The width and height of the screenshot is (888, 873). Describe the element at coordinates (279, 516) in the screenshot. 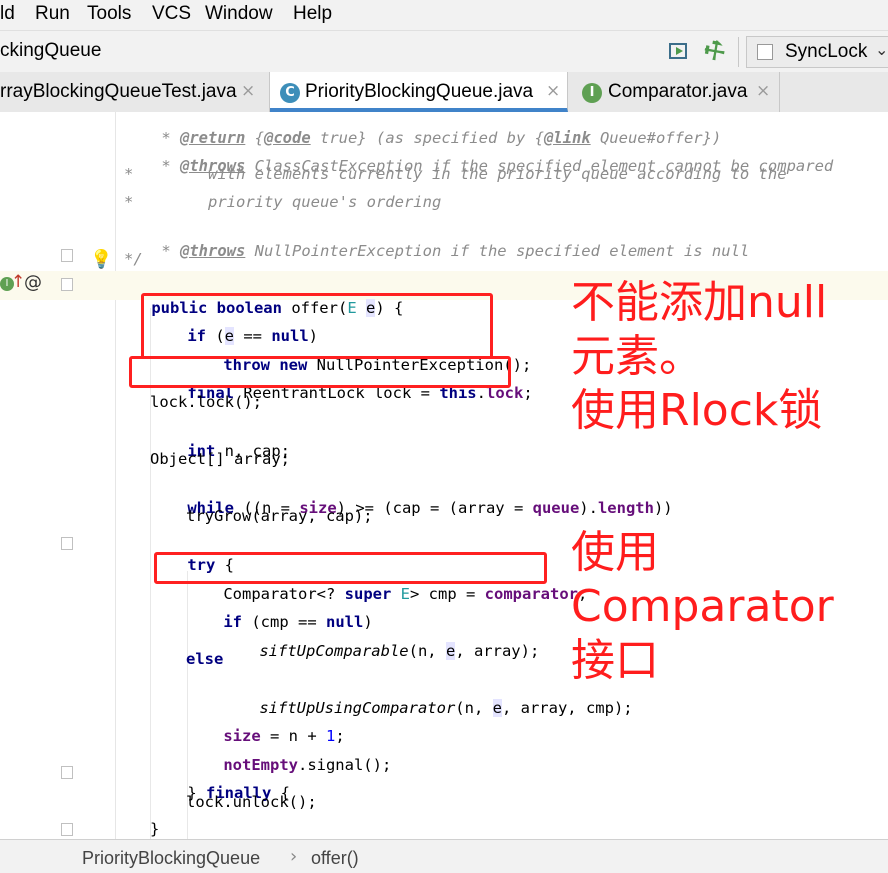

I see `code-line: tryGrow(array, cap);` at that location.